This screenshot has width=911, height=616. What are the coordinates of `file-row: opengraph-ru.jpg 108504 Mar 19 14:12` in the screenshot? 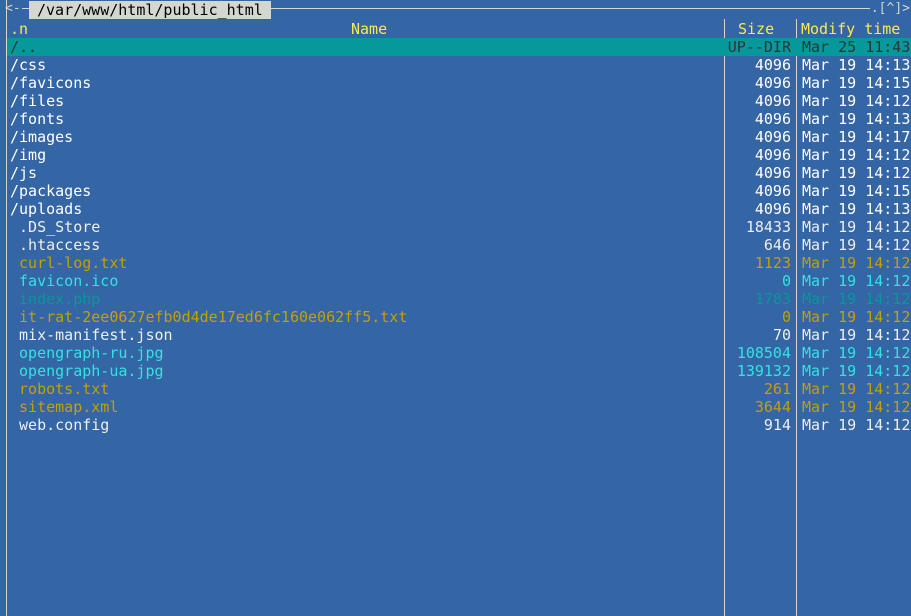 It's located at (459, 353).